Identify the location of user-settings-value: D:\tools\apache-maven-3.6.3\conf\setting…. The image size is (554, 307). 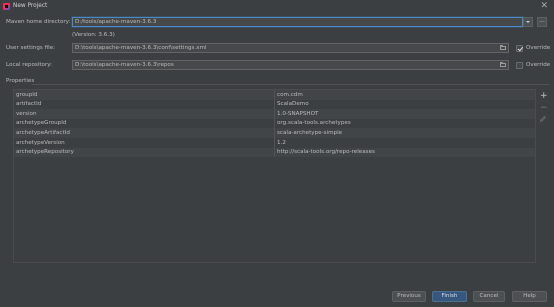
(141, 48).